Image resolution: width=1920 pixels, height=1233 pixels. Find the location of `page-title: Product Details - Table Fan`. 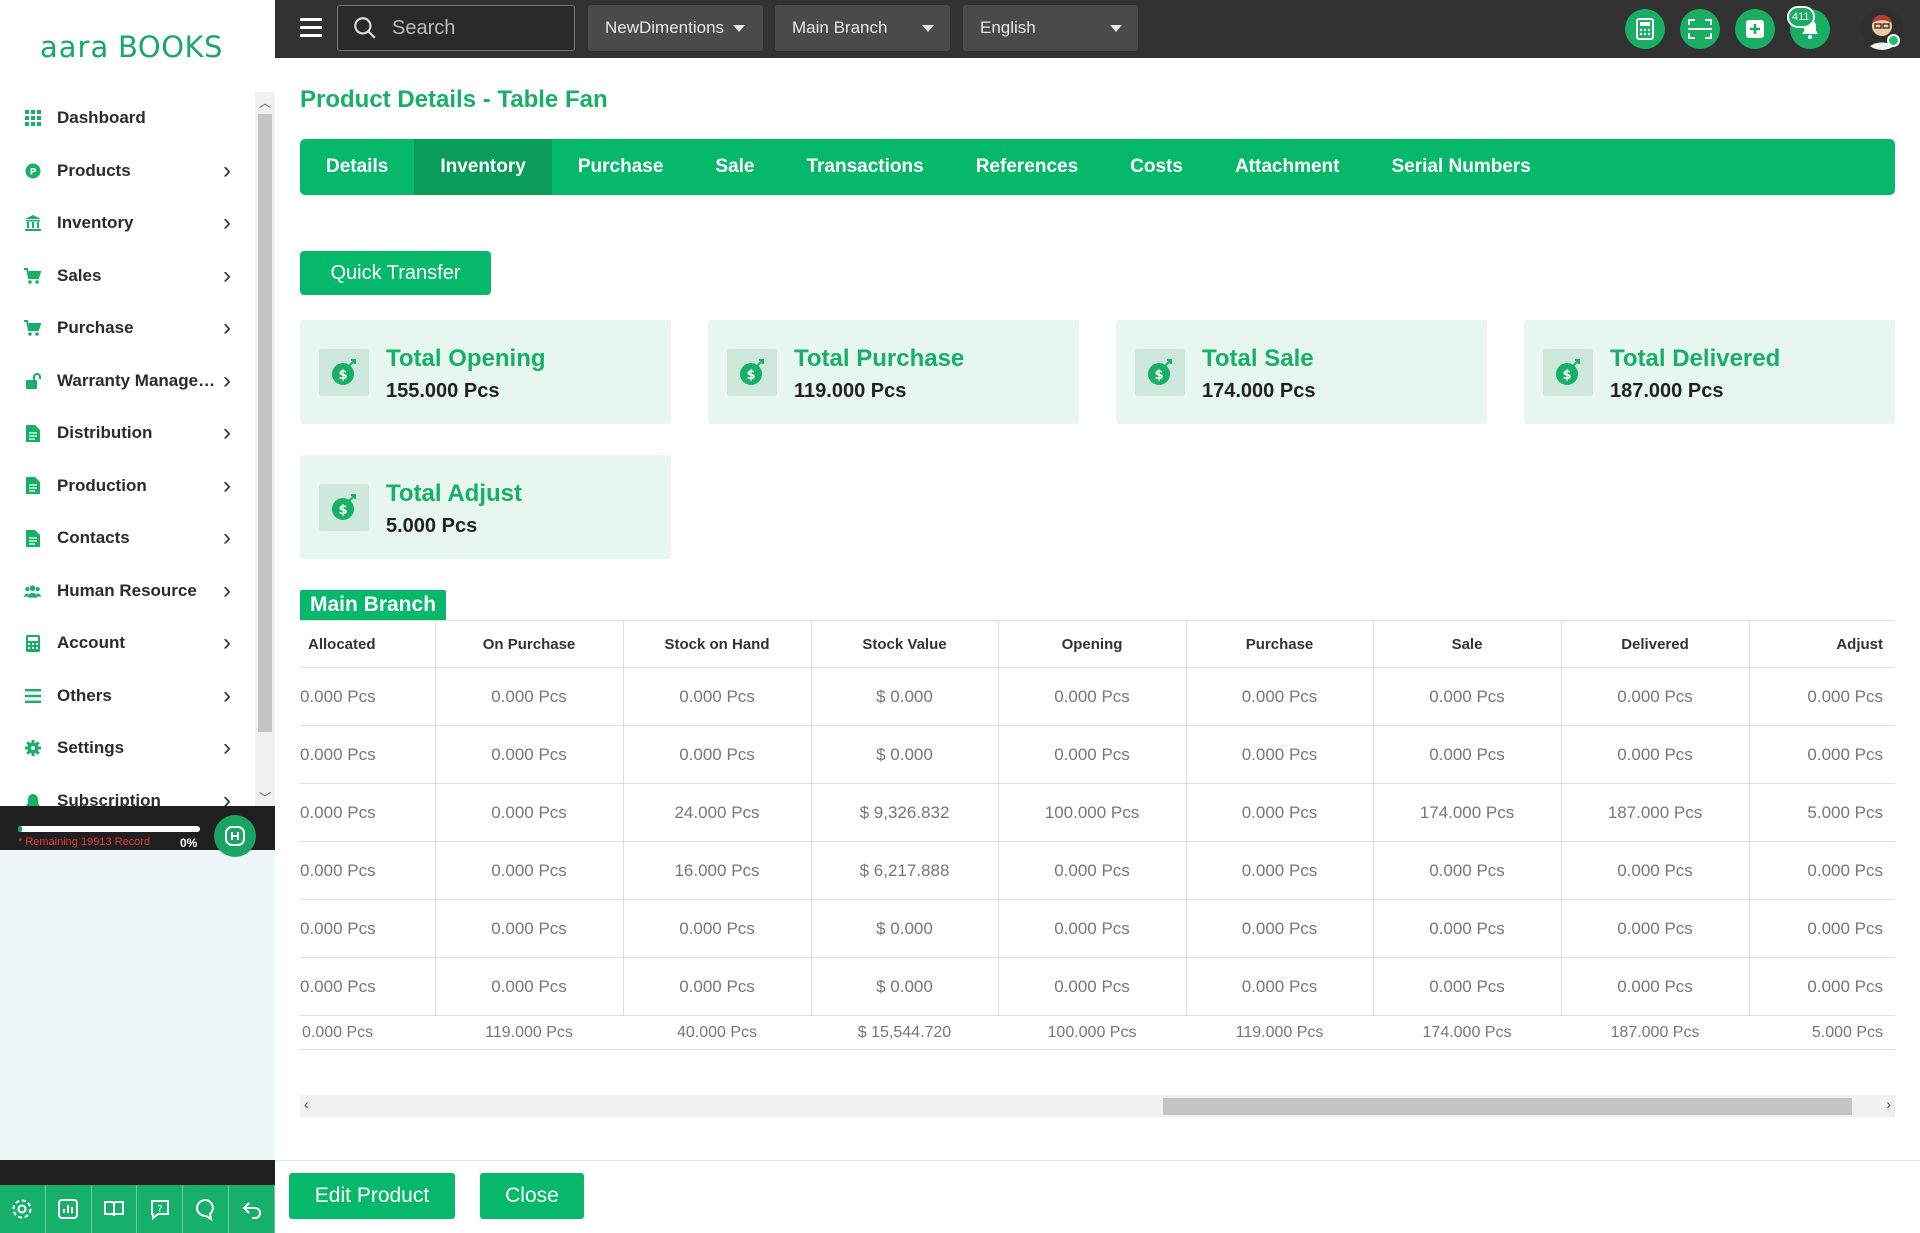

page-title: Product Details - Table Fan is located at coordinates (454, 99).